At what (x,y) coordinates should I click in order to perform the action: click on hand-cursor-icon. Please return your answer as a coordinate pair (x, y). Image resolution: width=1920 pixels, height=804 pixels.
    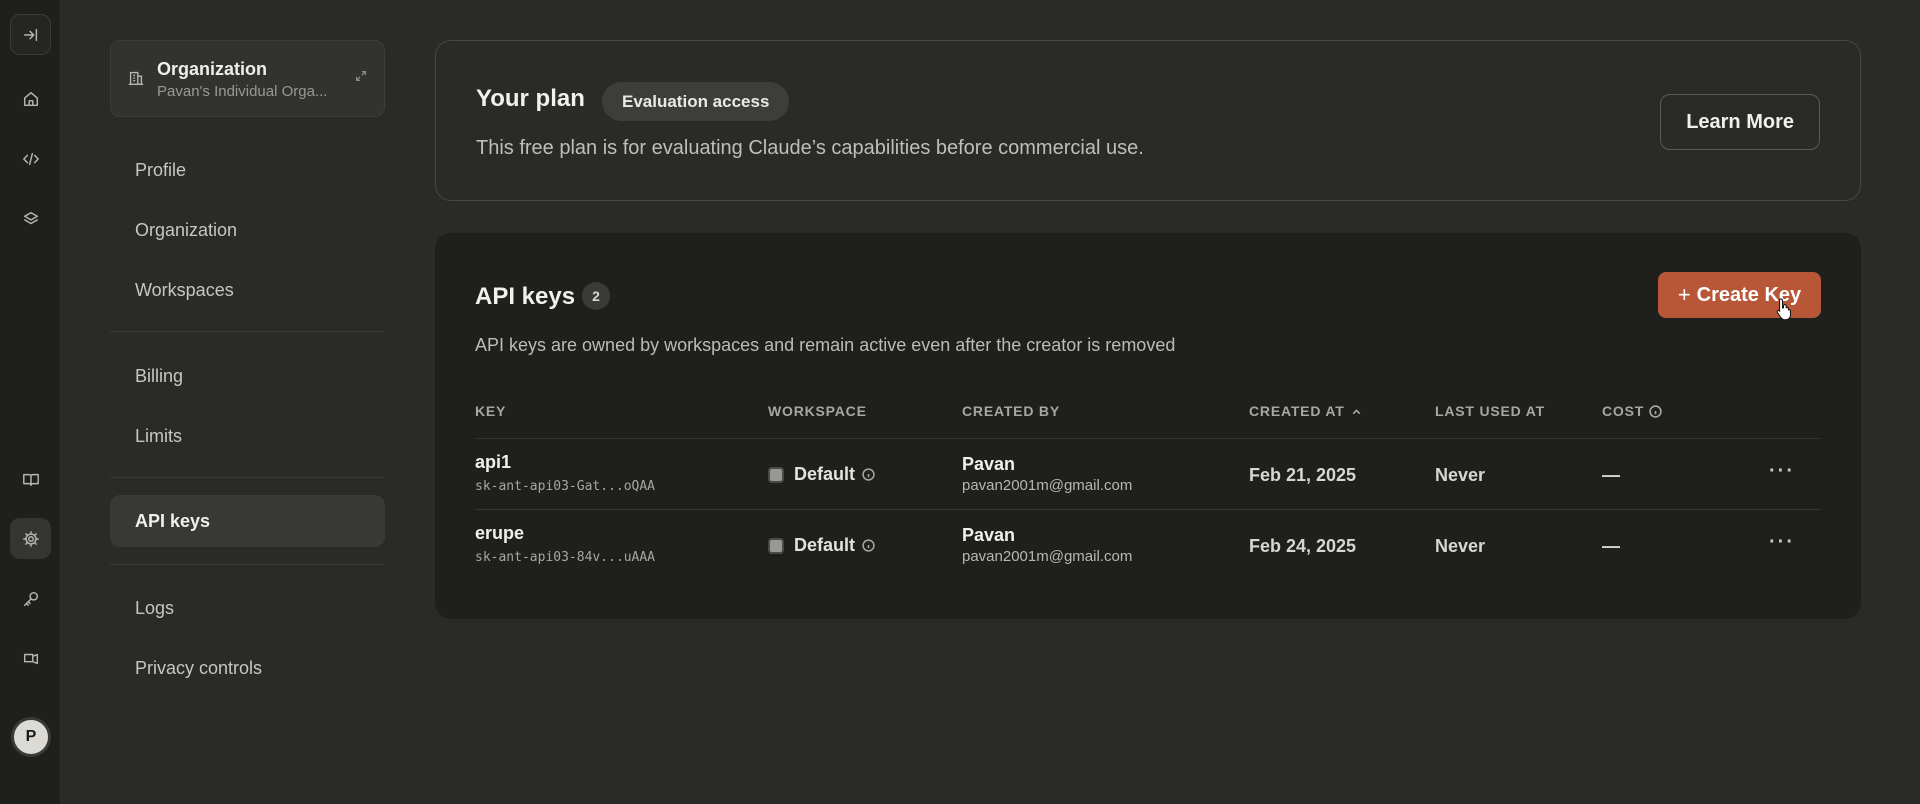
    Looking at the image, I should click on (1783, 309).